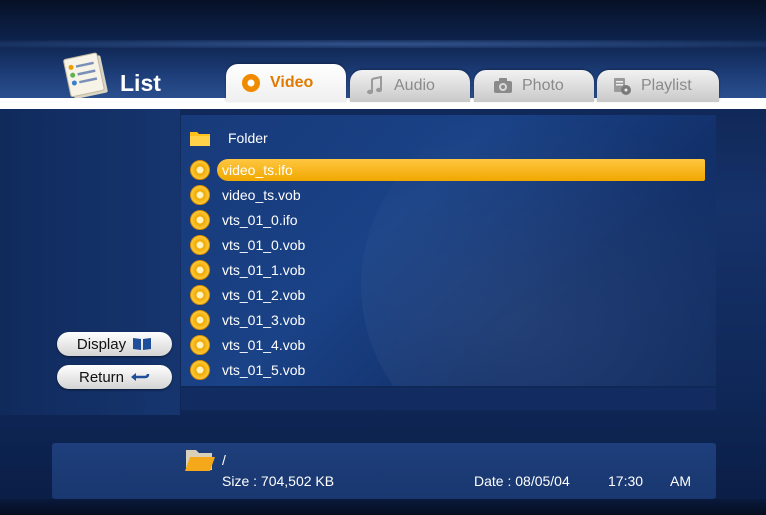 Image resolution: width=766 pixels, height=515 pixels. What do you see at coordinates (101, 344) in the screenshot?
I see `display-button-label: Display` at bounding box center [101, 344].